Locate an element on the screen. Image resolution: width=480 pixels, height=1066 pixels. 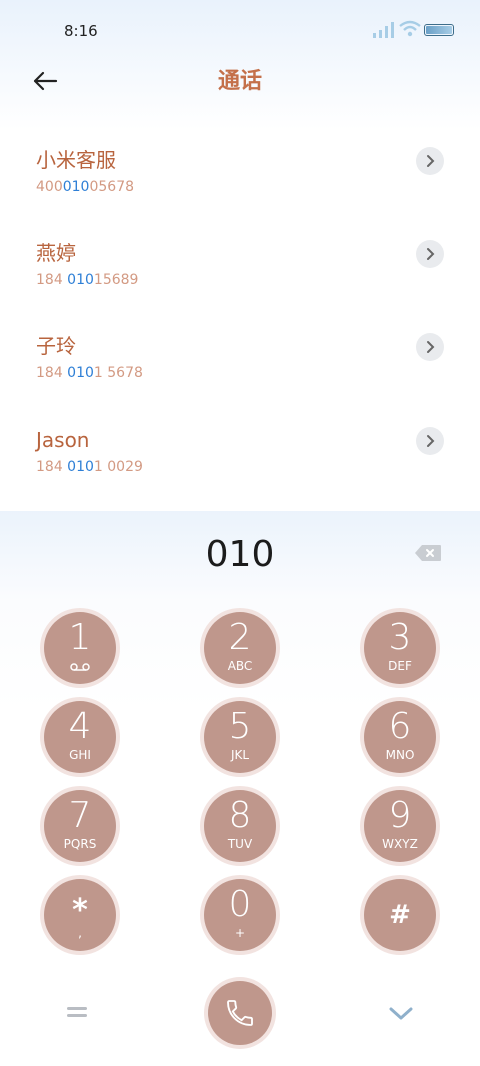
contact-item: 子玲 184 0101 5678 is located at coordinates (240, 379).